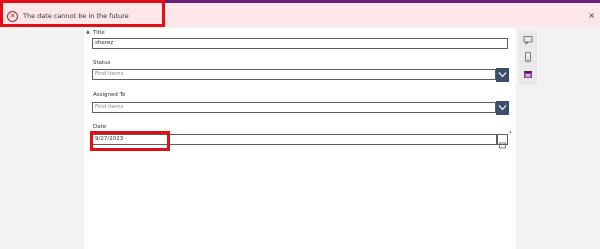 The width and height of the screenshot is (600, 249). Describe the element at coordinates (510, 134) in the screenshot. I see `required-marker: *` at that location.